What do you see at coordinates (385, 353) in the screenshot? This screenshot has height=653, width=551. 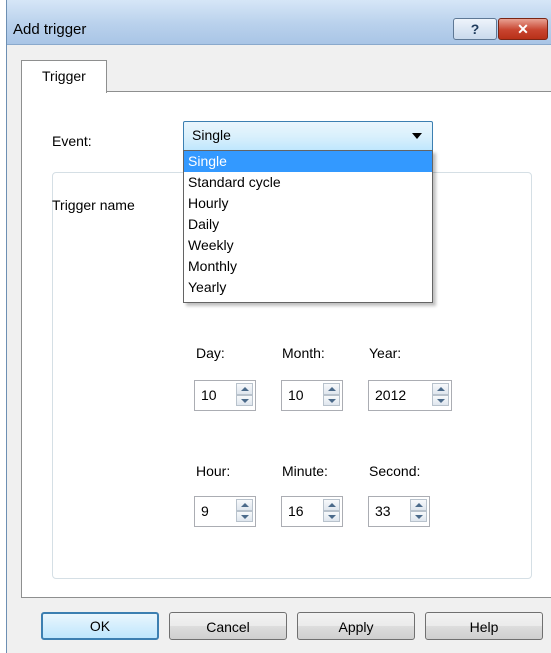 I see `year-label: Year:` at bounding box center [385, 353].